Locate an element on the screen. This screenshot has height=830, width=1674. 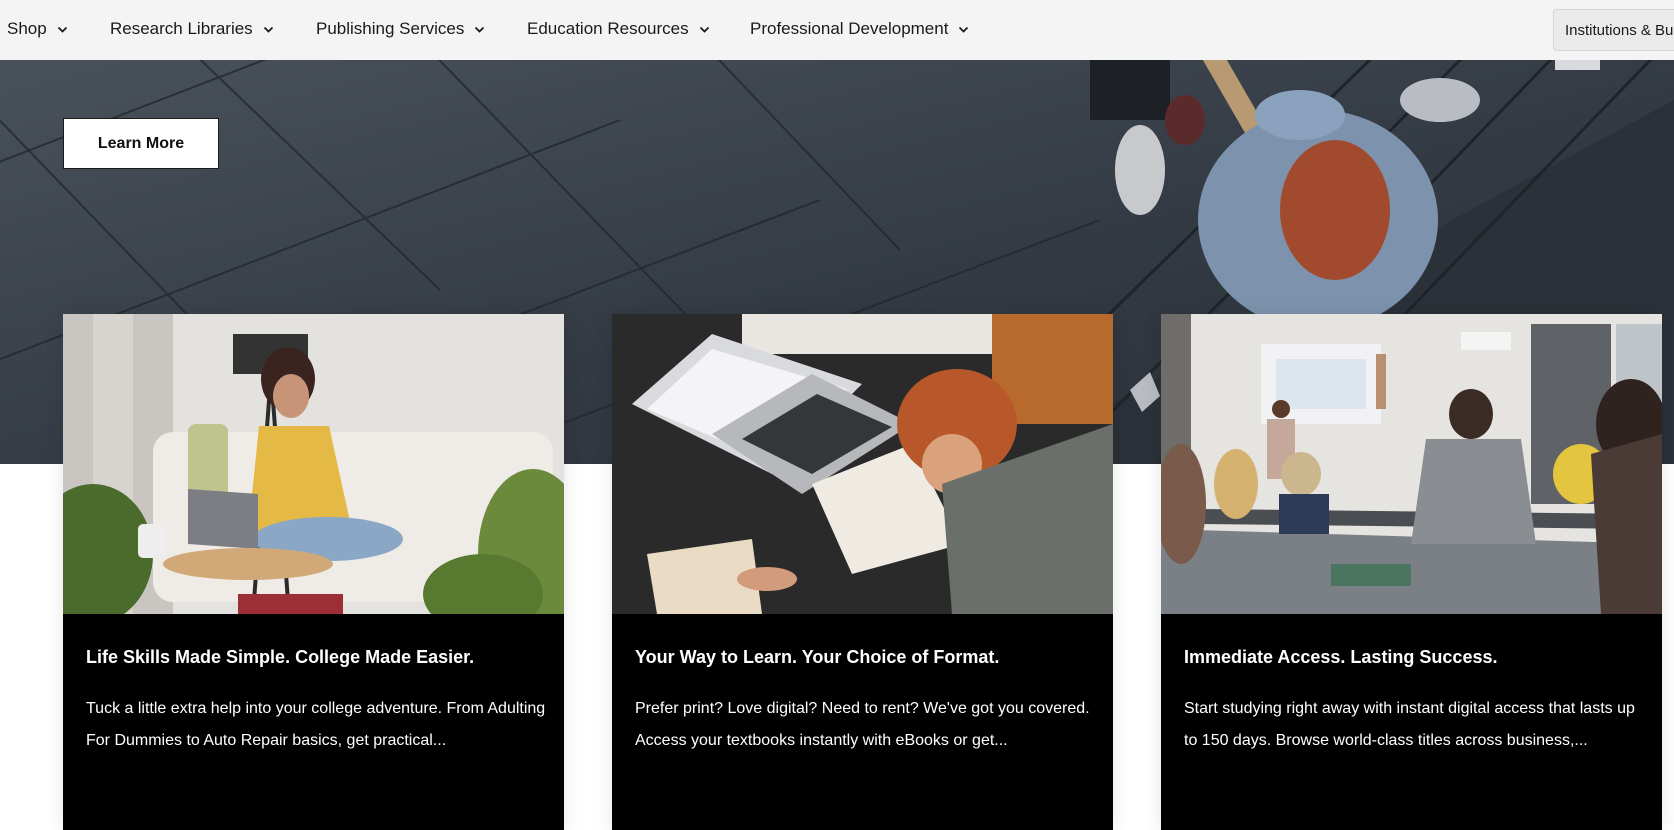
nav-item-education-resources: Education Resources is located at coordinates (618, 29).